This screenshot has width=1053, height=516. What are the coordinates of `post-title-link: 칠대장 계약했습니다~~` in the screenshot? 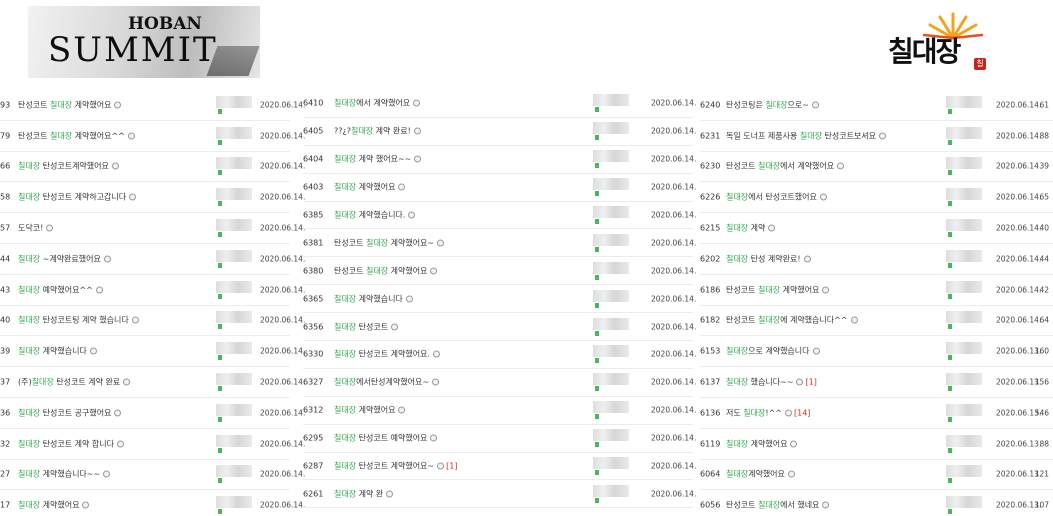 It's located at (64, 474).